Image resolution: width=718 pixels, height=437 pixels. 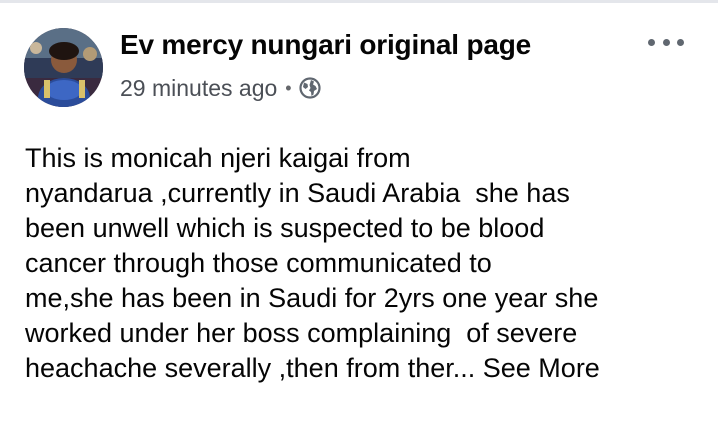 What do you see at coordinates (666, 42) in the screenshot?
I see `more-options-icon` at bounding box center [666, 42].